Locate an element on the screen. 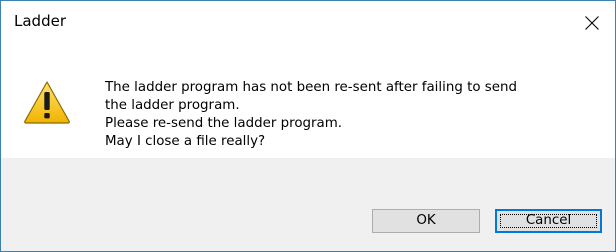 This screenshot has height=252, width=616. close-icon is located at coordinates (592, 23).